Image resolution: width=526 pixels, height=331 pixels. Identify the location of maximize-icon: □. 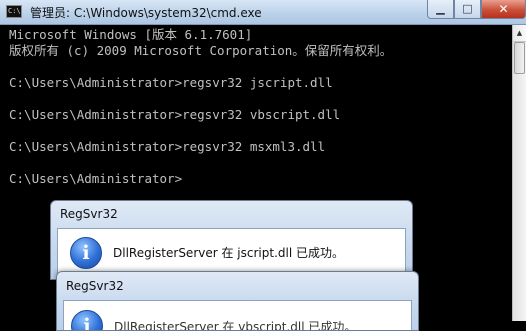
(467, 8).